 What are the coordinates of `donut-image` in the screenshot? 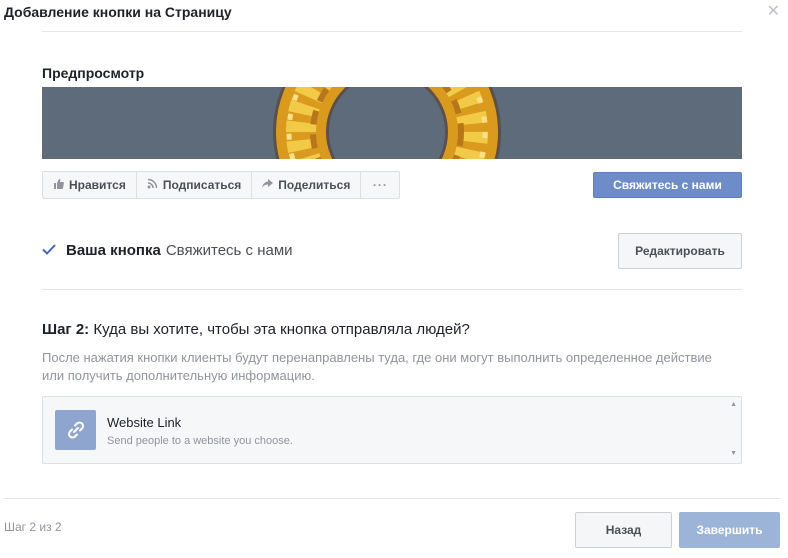 It's located at (387, 123).